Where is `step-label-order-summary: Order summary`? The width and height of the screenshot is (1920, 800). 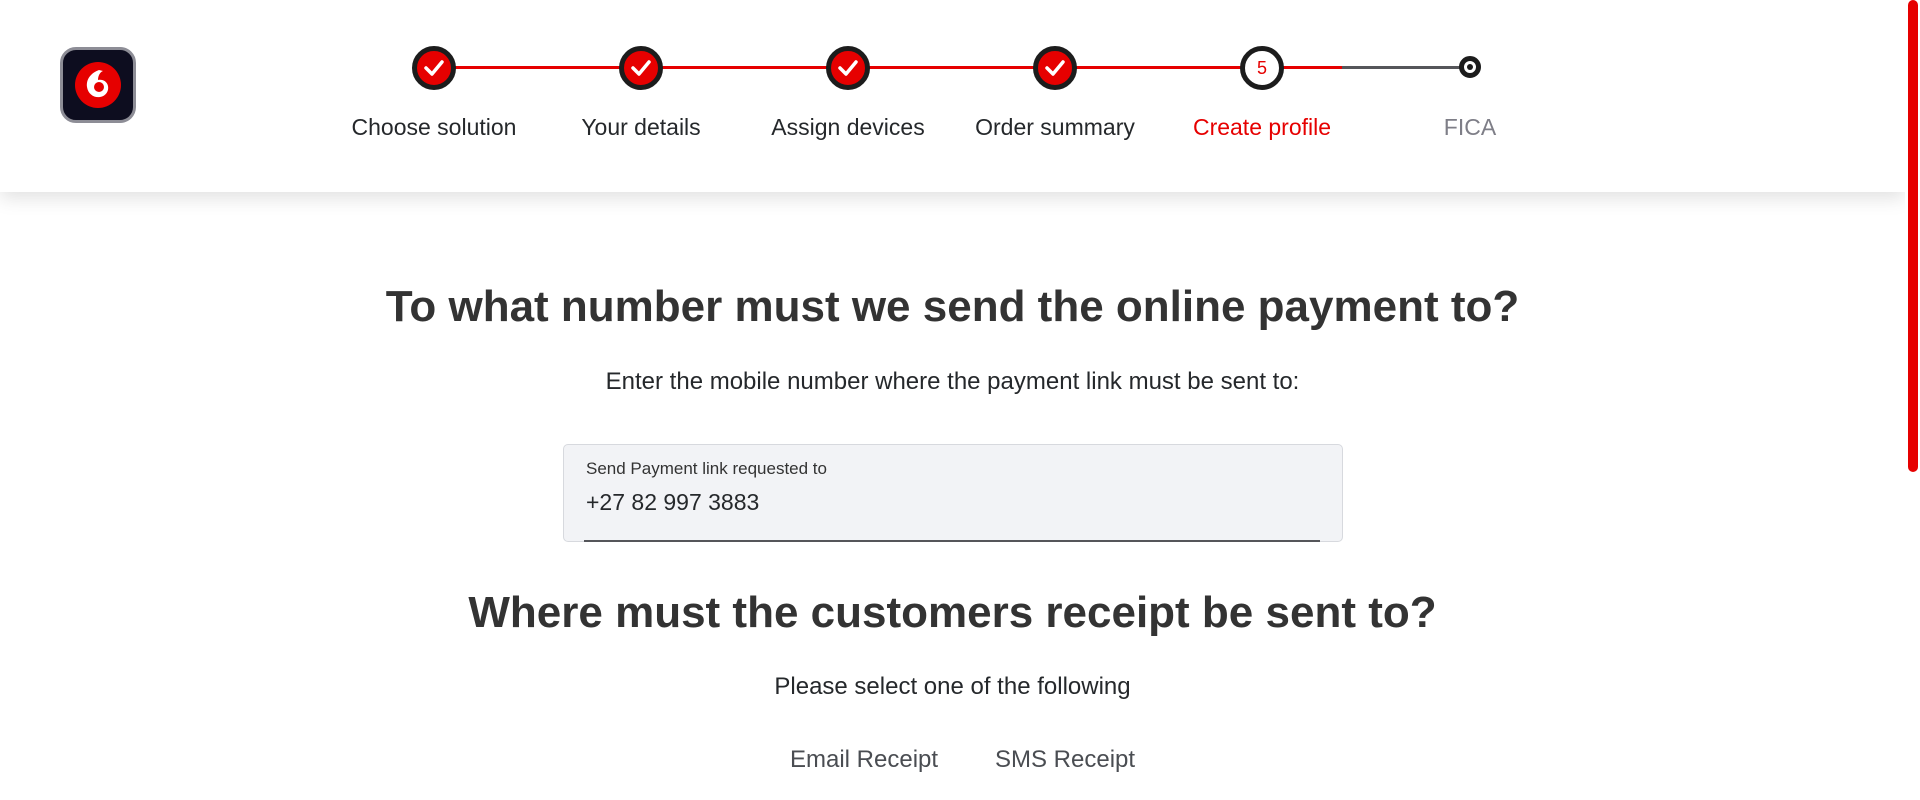
step-label-order-summary: Order summary is located at coordinates (1055, 127).